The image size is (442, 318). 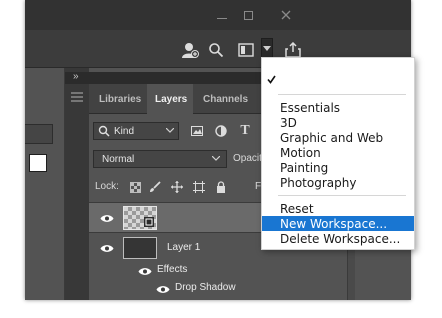 I want to click on share-icon, so click(x=293, y=50).